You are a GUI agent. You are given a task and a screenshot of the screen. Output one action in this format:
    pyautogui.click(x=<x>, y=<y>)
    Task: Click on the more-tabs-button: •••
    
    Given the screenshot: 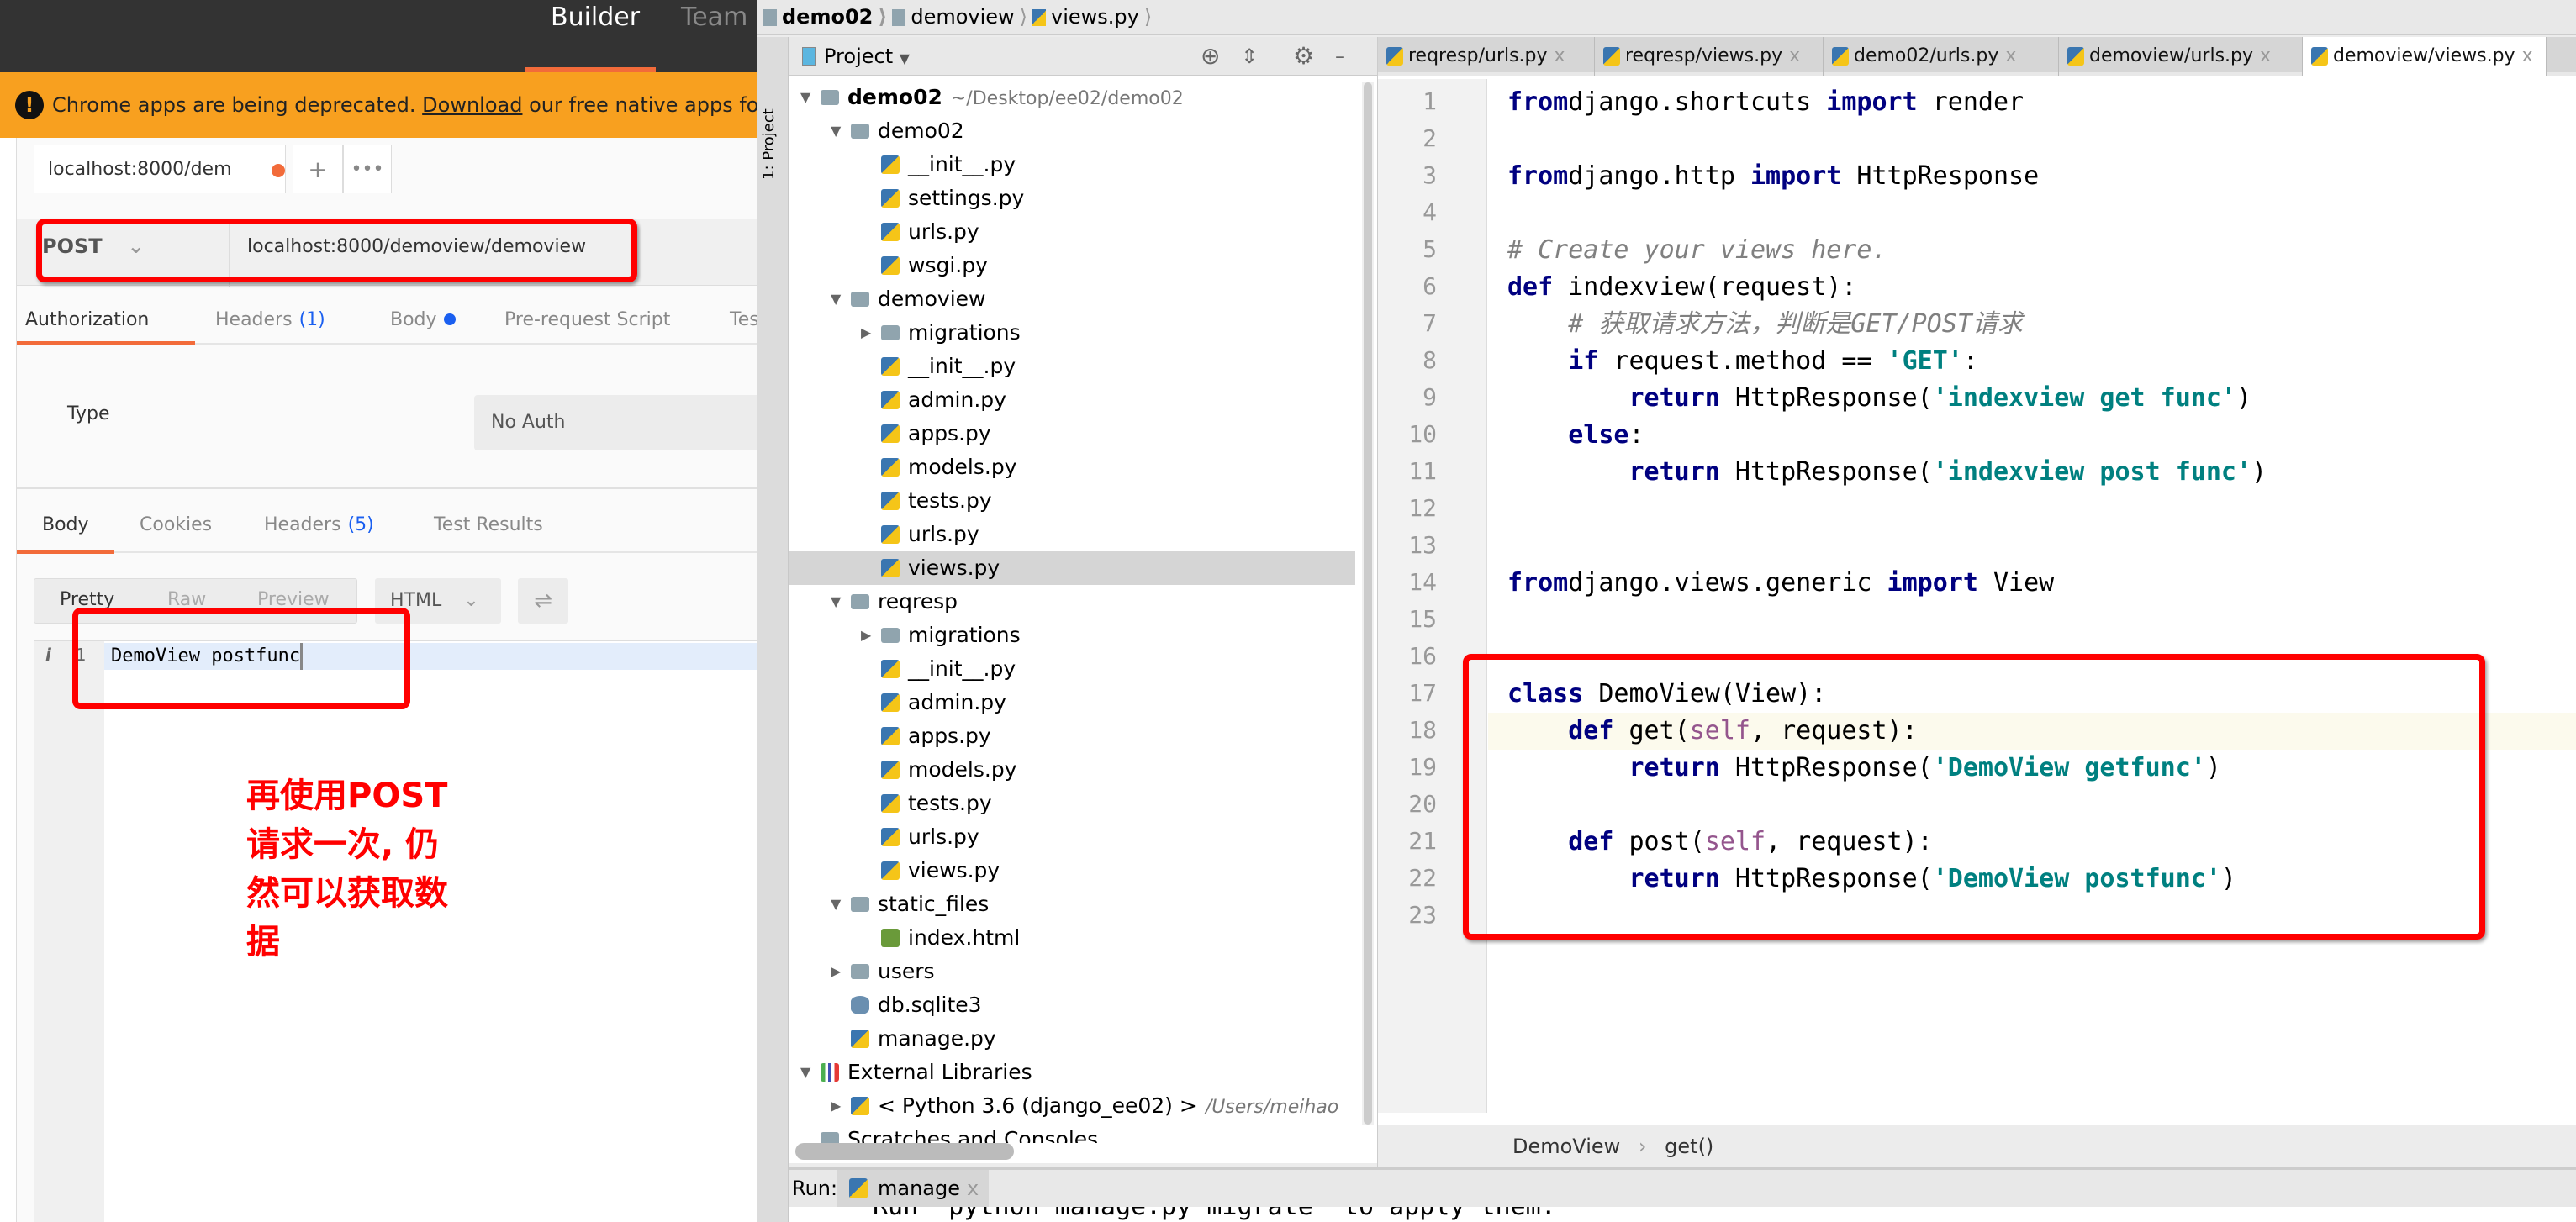 What is the action you would take?
    pyautogui.click(x=367, y=169)
    